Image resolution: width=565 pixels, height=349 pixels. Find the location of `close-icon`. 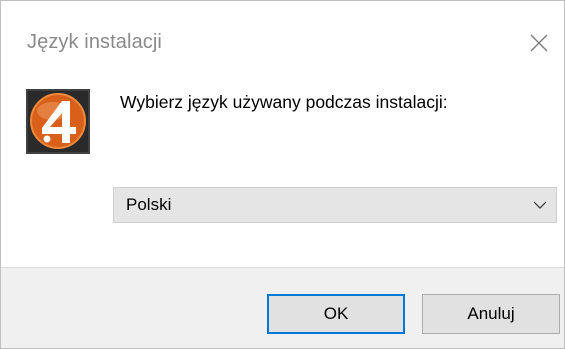

close-icon is located at coordinates (539, 43).